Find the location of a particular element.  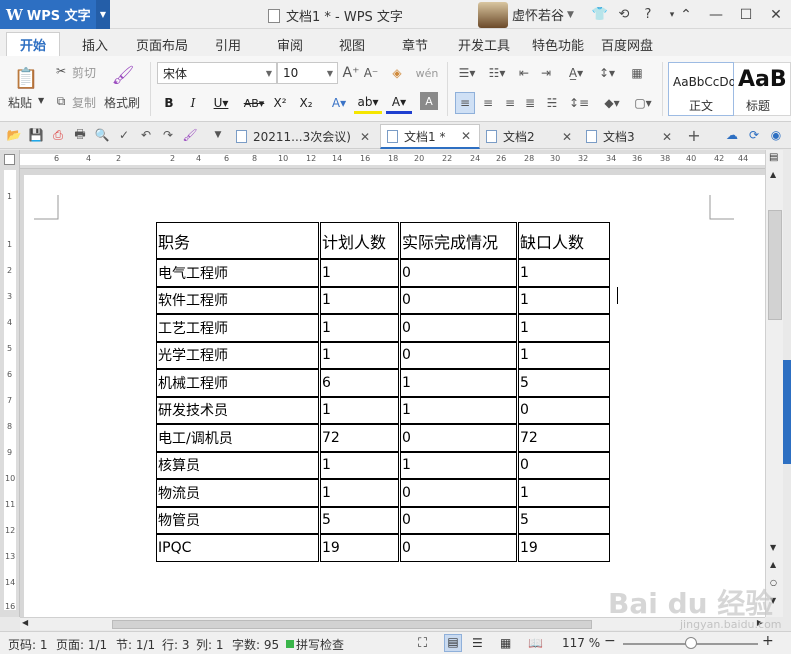

share-icon: ⟲ is located at coordinates (624, 14).